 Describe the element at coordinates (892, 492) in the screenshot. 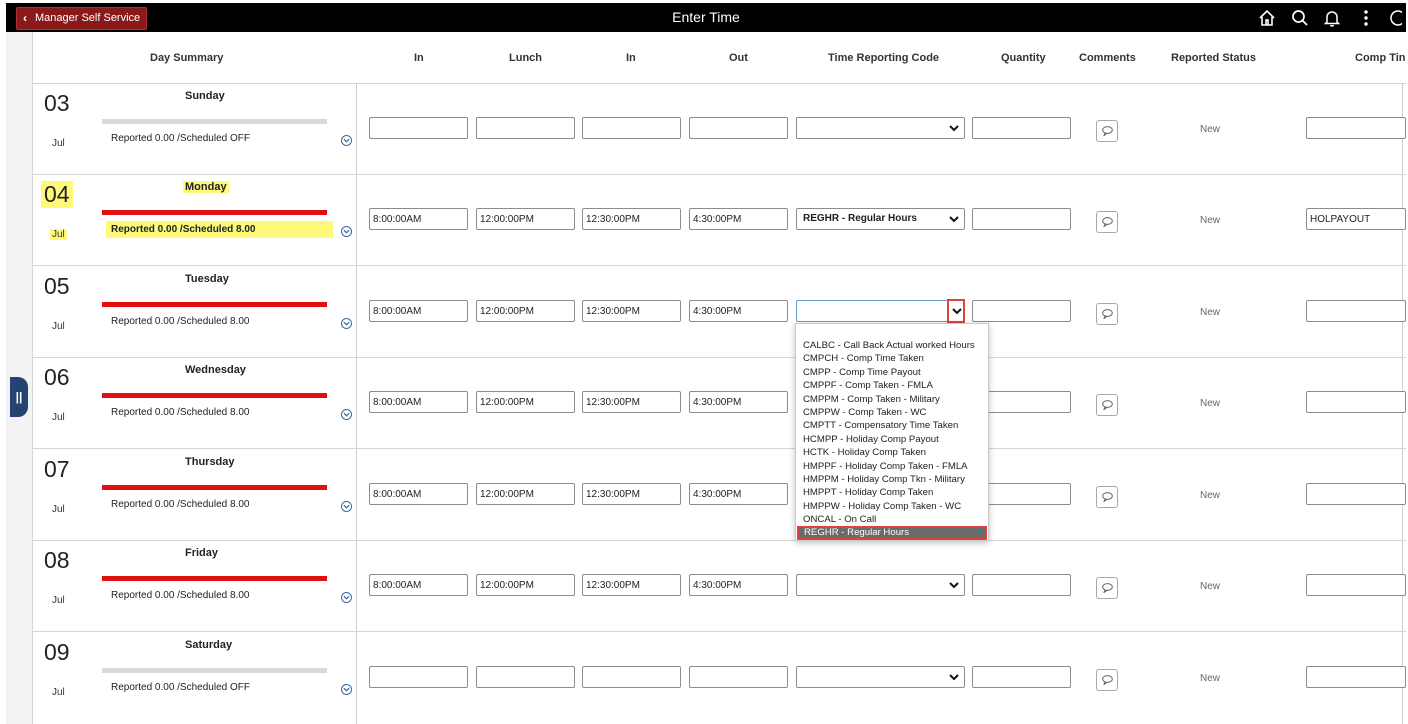

I see `dropdown-option: HMPPT - Holiday Comp Taken` at that location.